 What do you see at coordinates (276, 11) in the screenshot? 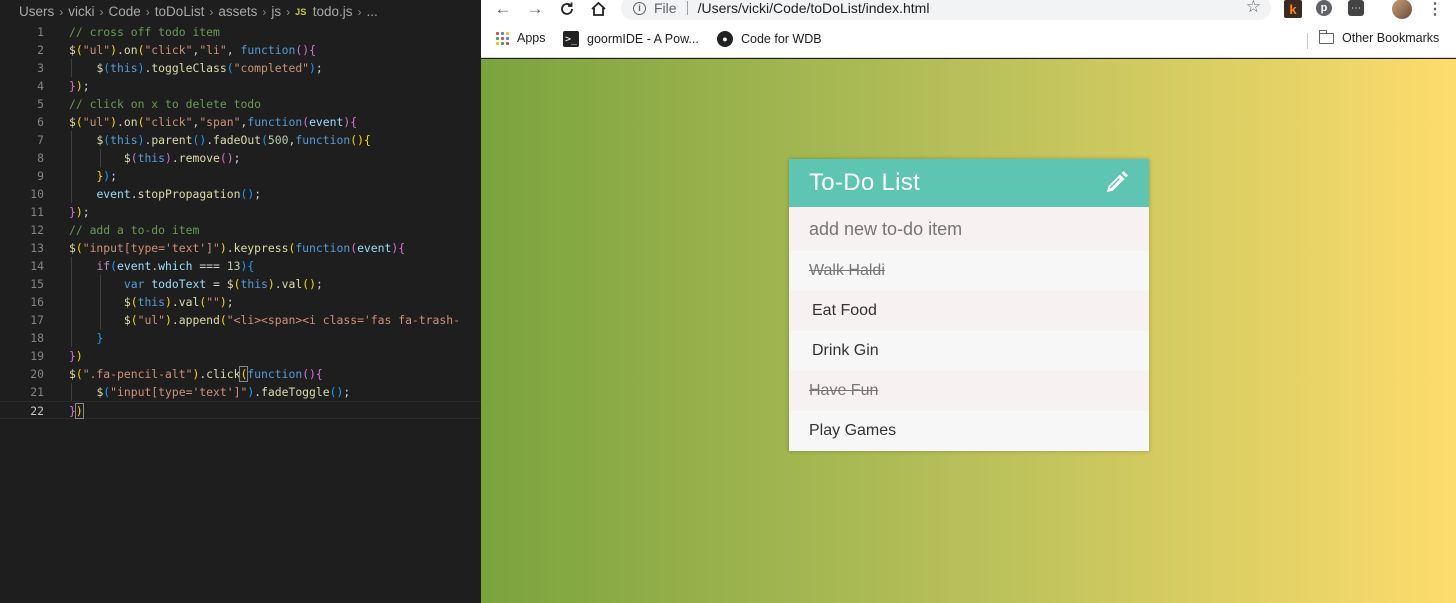
I see `breadcrumb-item: js` at bounding box center [276, 11].